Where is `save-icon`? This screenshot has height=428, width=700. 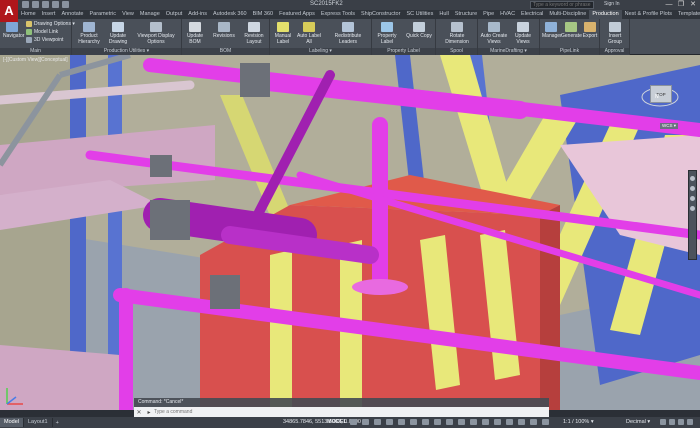 save-icon is located at coordinates (45, 4).